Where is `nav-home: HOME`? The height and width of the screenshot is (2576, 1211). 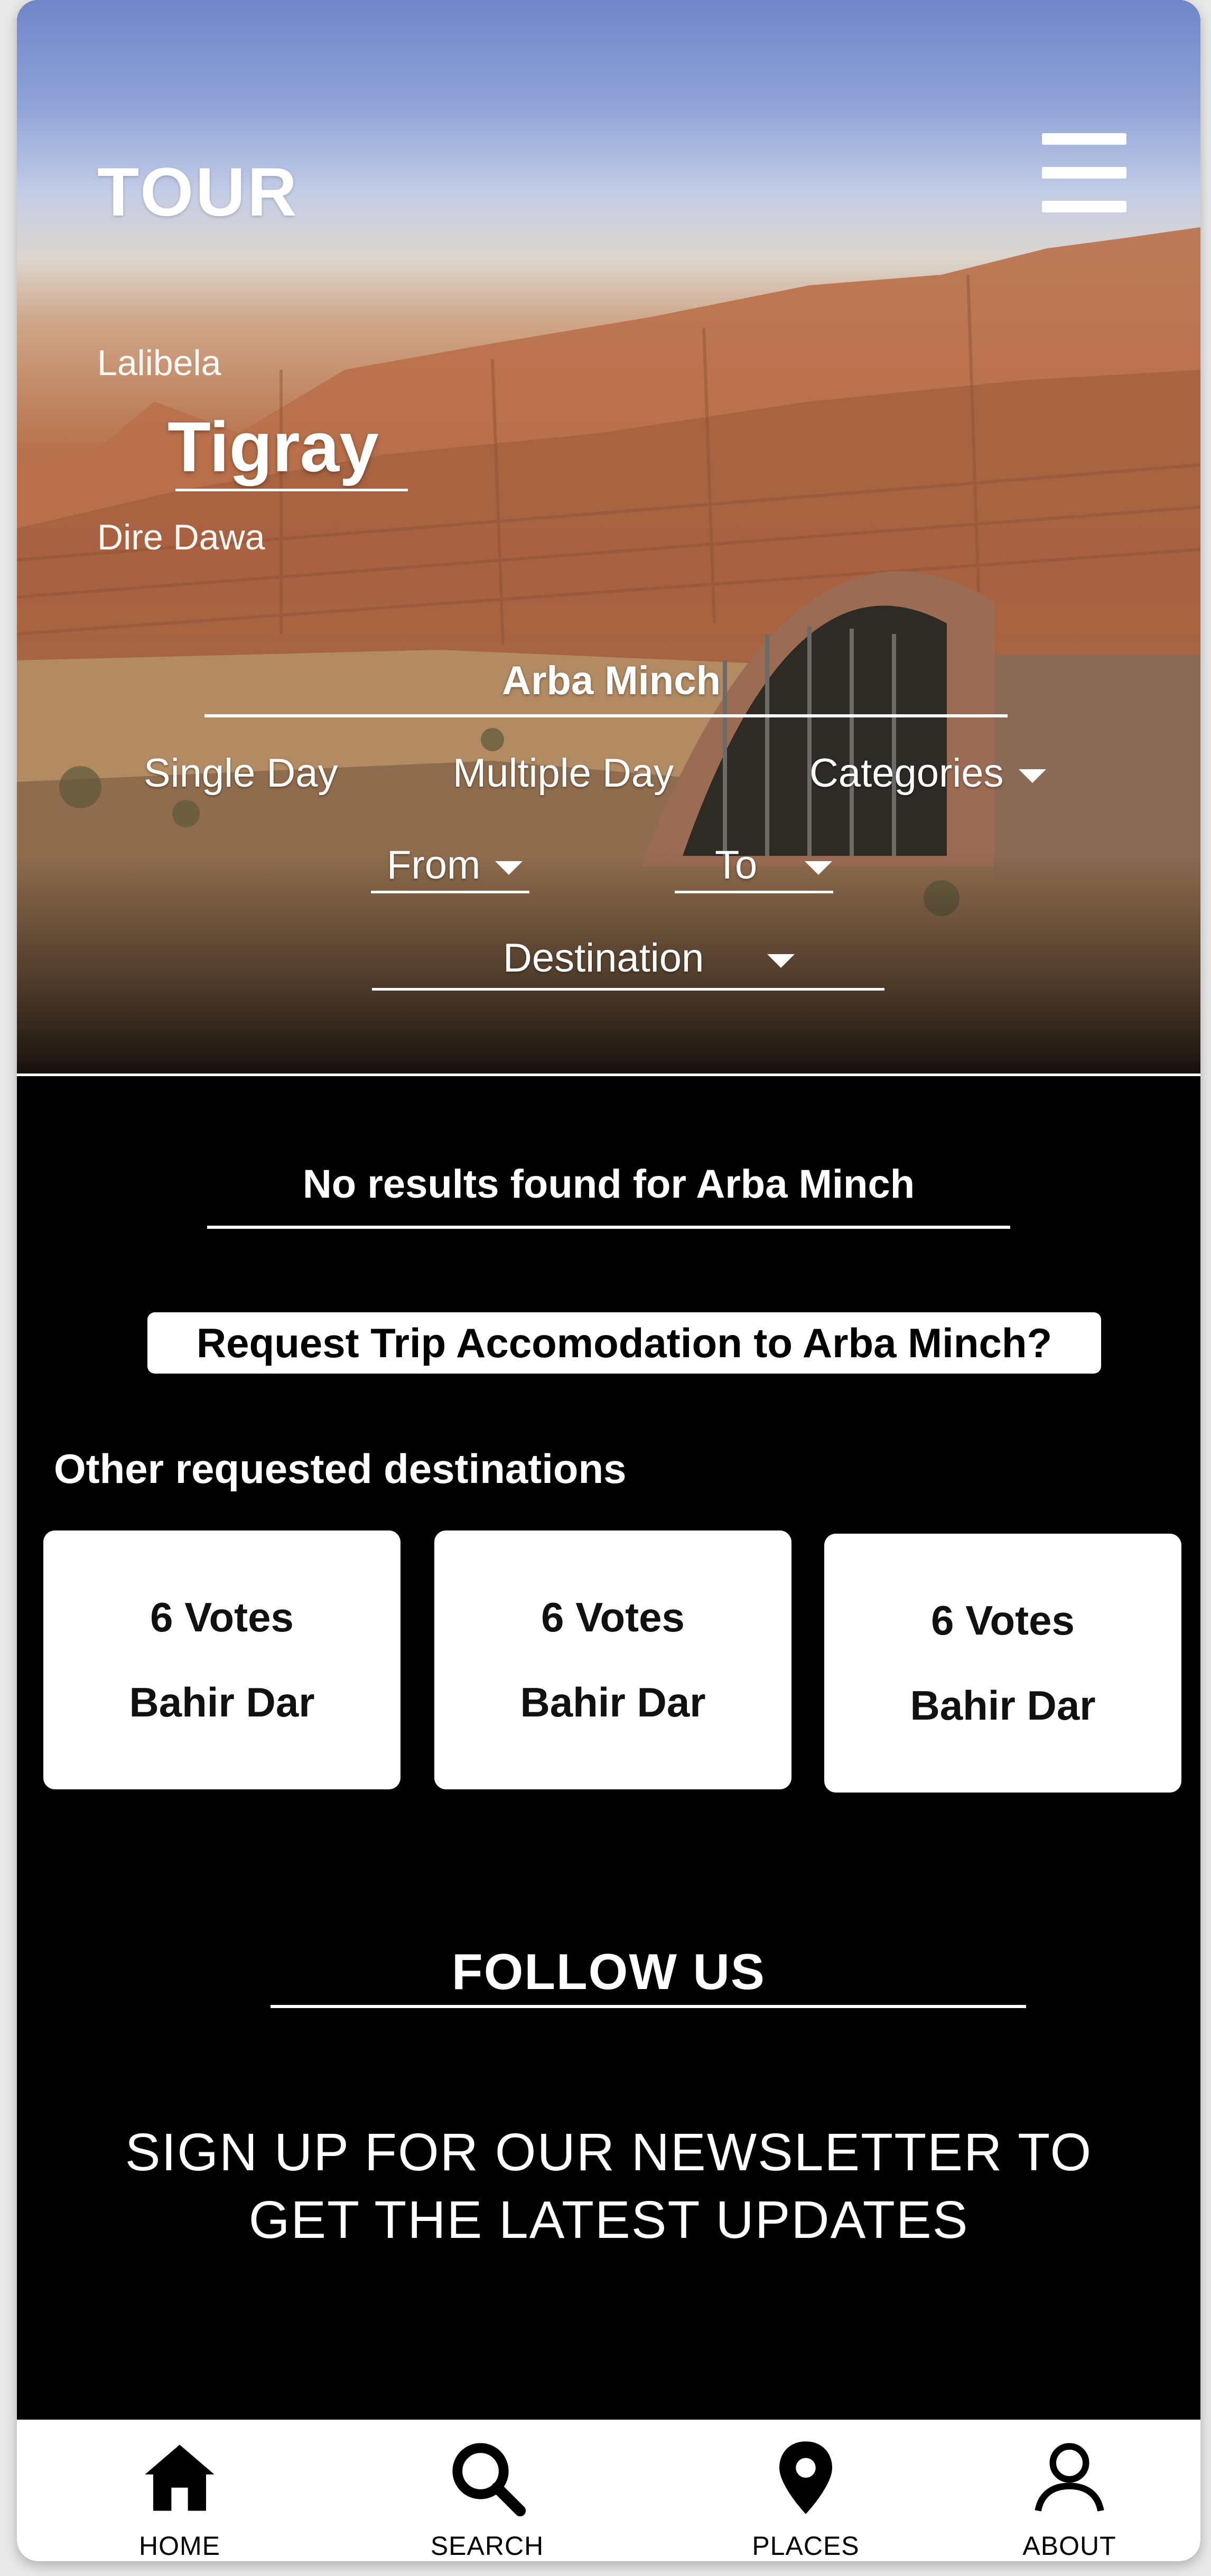
nav-home: HOME is located at coordinates (180, 2490).